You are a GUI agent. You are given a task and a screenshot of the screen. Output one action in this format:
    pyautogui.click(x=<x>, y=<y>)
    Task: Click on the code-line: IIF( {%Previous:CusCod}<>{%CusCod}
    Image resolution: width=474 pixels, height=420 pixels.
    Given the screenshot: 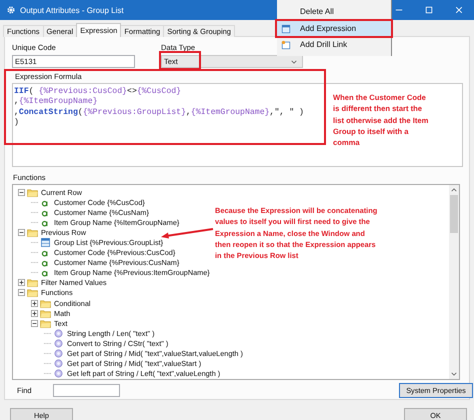 What is the action you would take?
    pyautogui.click(x=98, y=92)
    